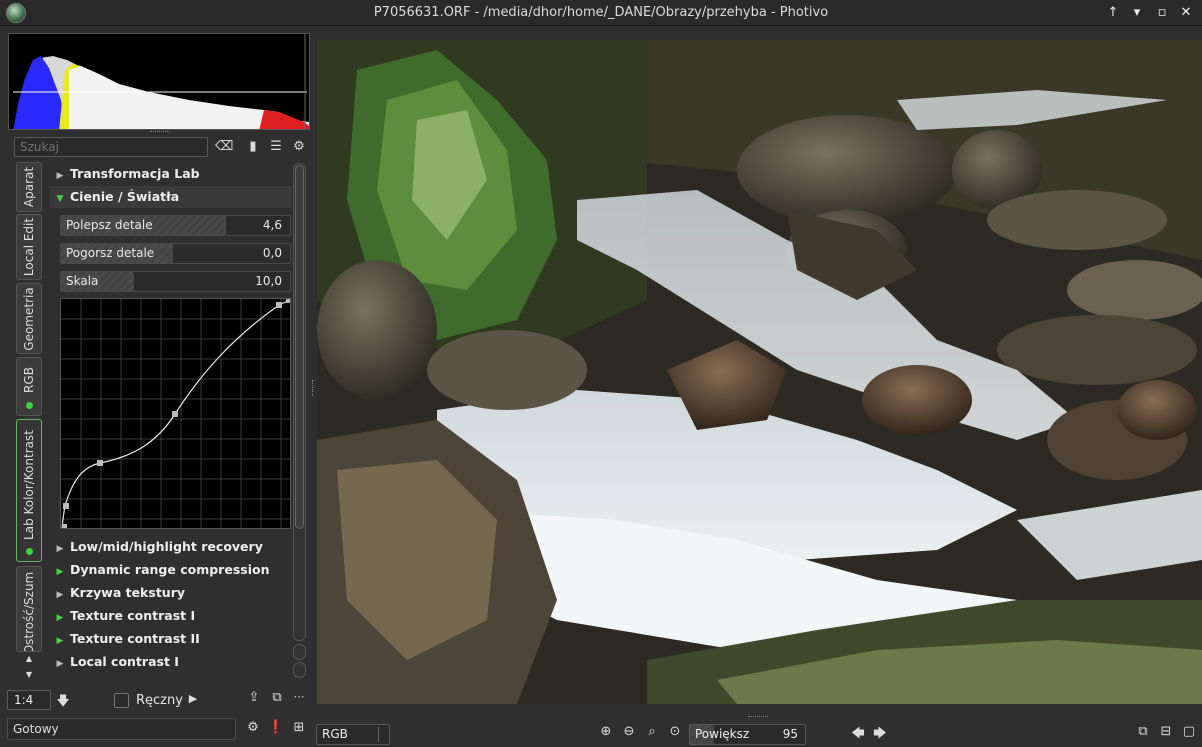 This screenshot has height=747, width=1202. I want to click on scrollbar-thumb, so click(299, 347).